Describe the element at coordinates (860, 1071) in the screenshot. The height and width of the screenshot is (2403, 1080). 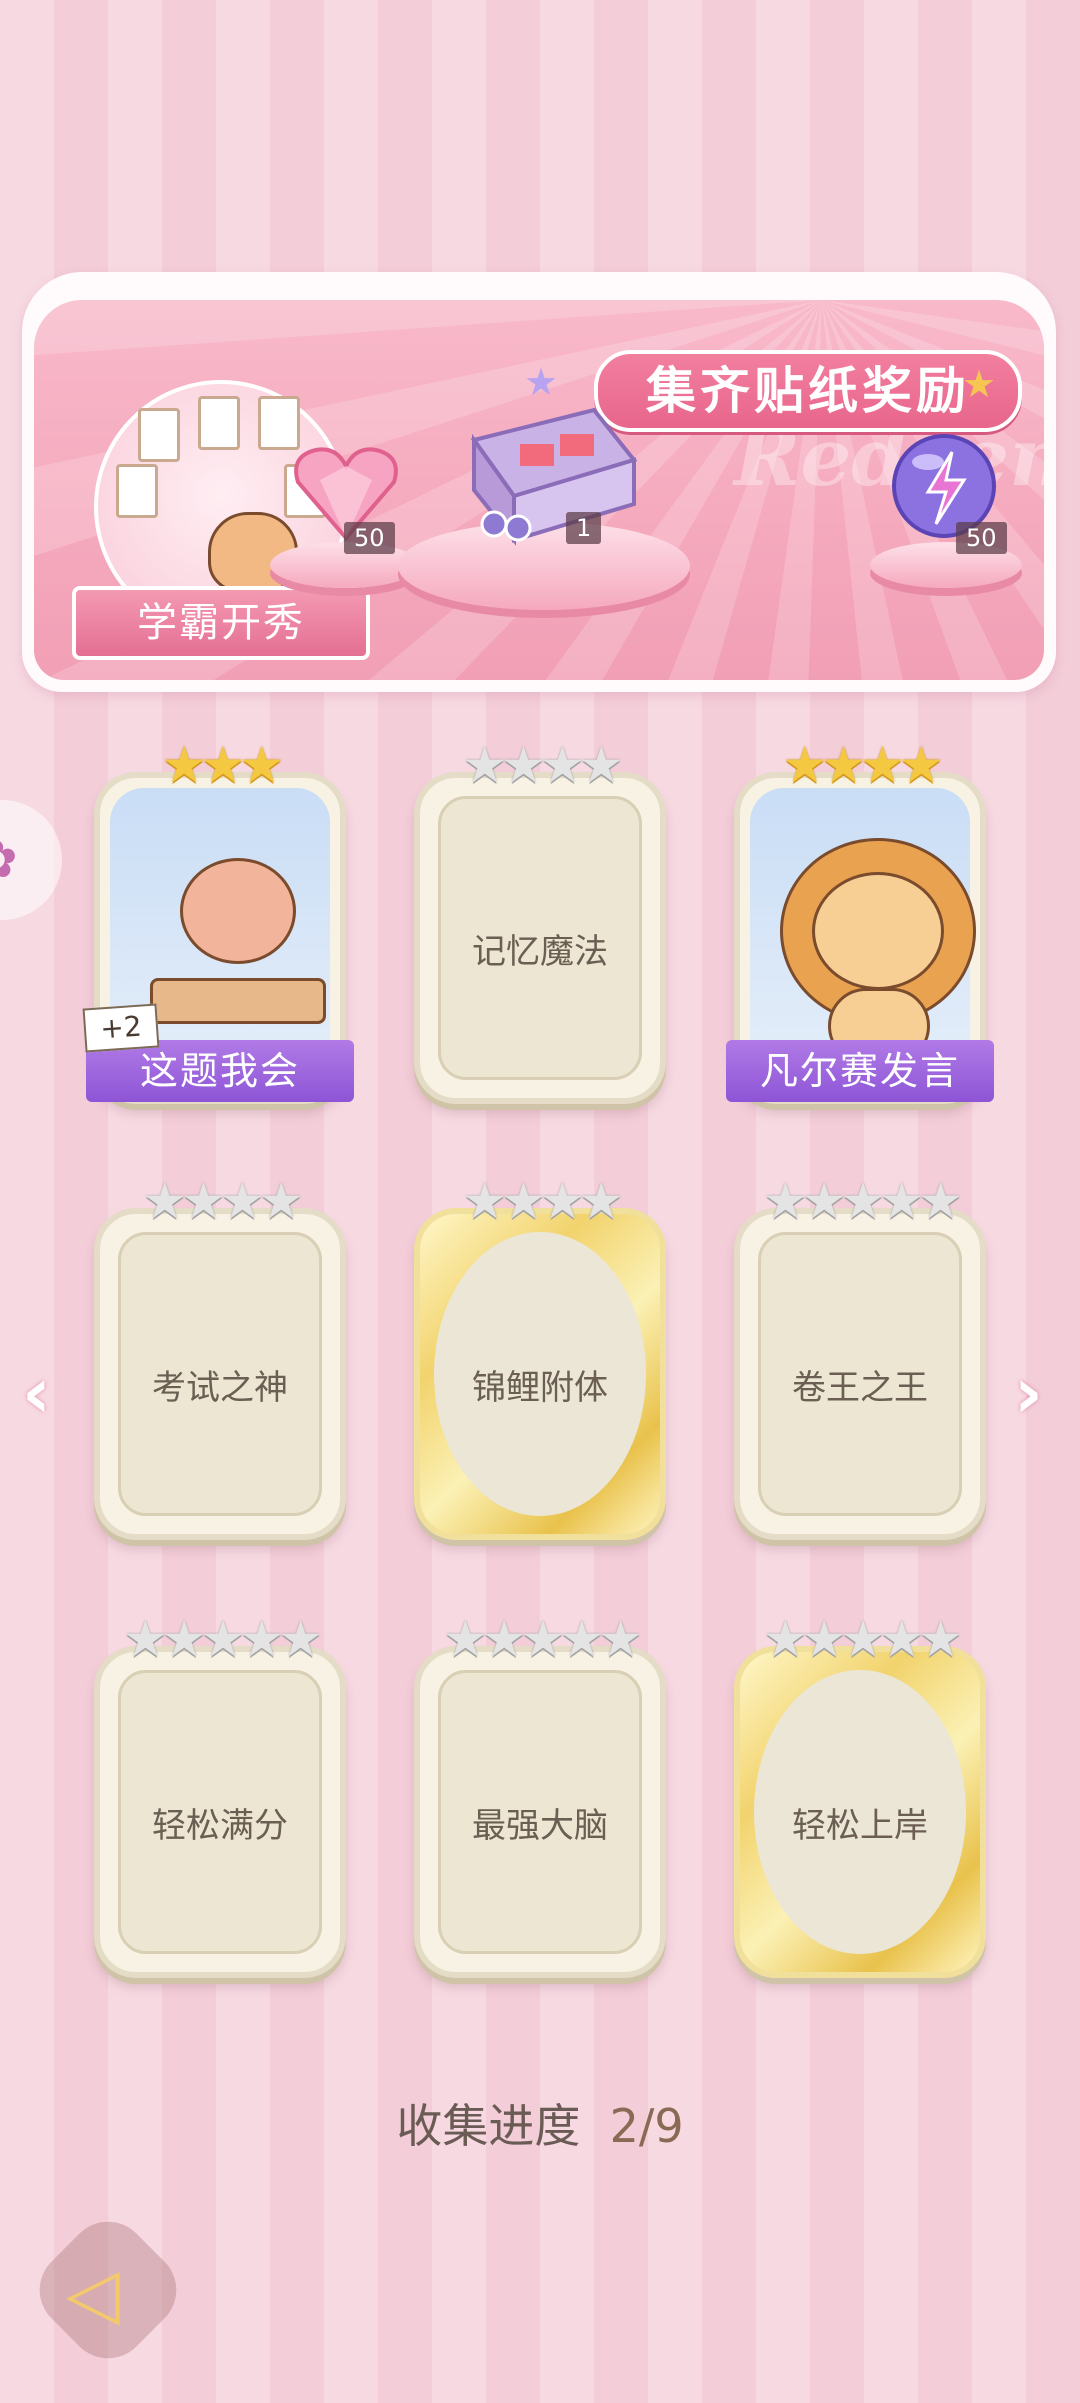
I see `card-title-banner: 凡尔赛发言` at that location.